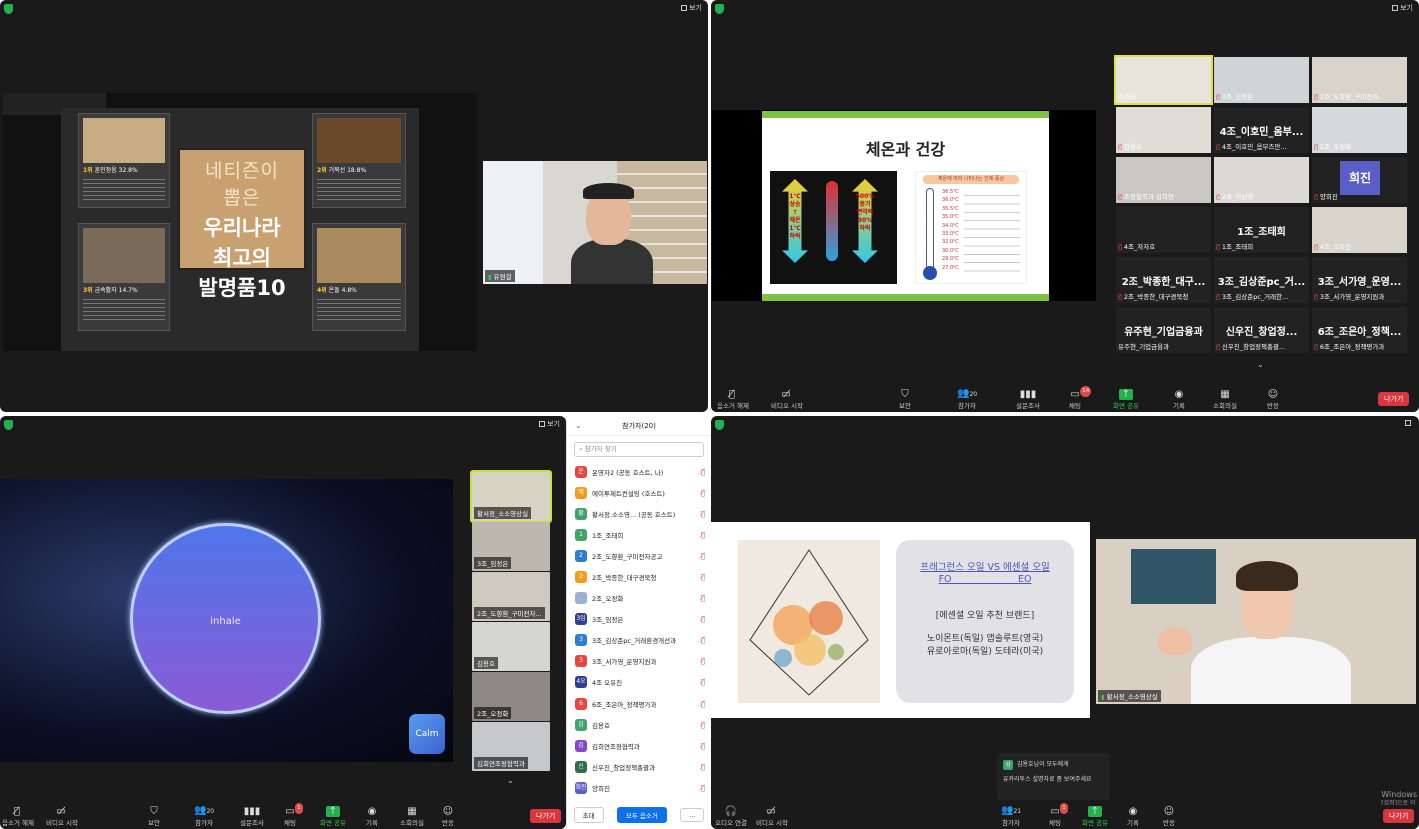 The width and height of the screenshot is (1419, 829). I want to click on video-tile: 6조_조은아_정책... 🎙̸ 6조_조은아_정책평가과, so click(1359, 330).